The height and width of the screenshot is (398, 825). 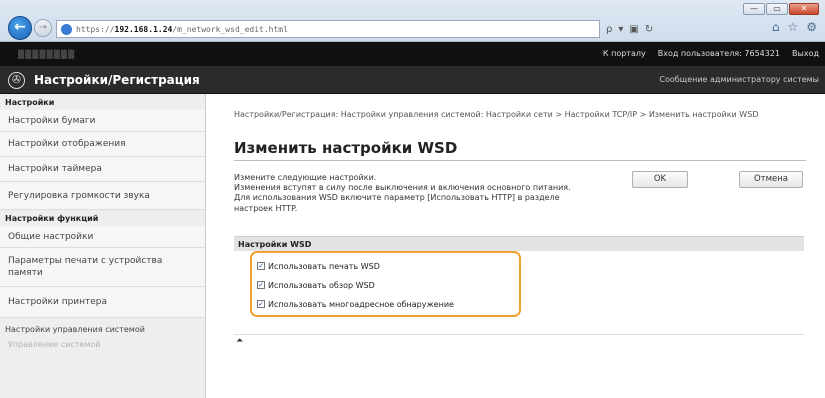 I want to click on window-controls: — ▭ ✕, so click(x=781, y=9).